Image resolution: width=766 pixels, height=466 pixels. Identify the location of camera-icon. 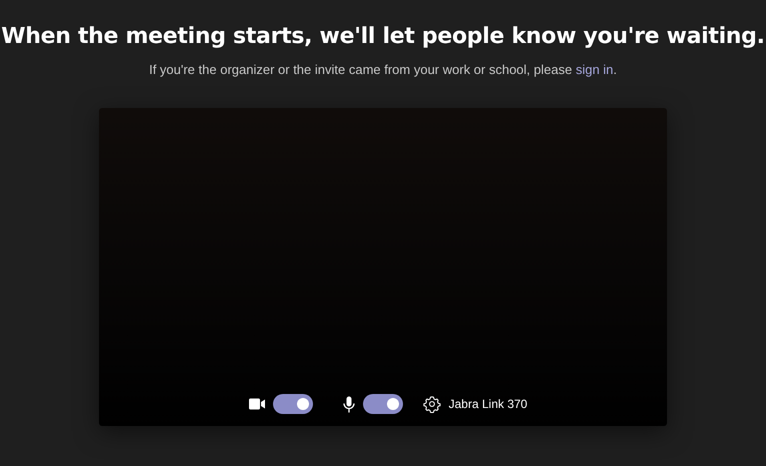
(256, 404).